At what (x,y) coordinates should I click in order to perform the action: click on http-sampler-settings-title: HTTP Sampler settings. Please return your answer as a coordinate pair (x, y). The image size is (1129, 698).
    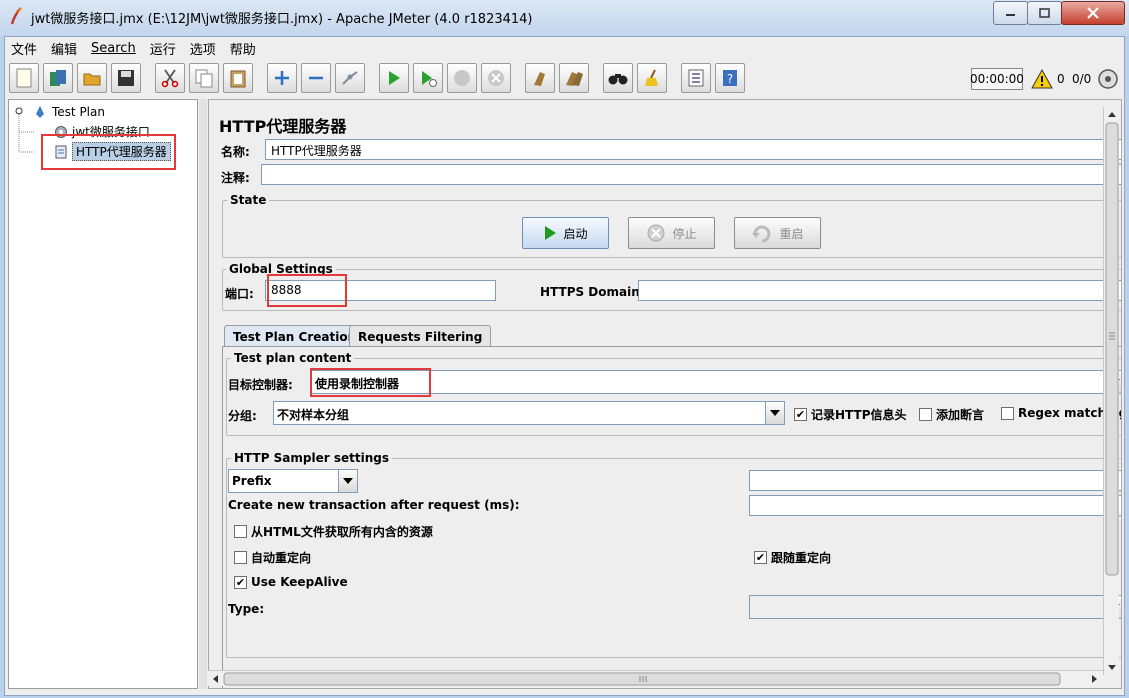
    Looking at the image, I should click on (311, 458).